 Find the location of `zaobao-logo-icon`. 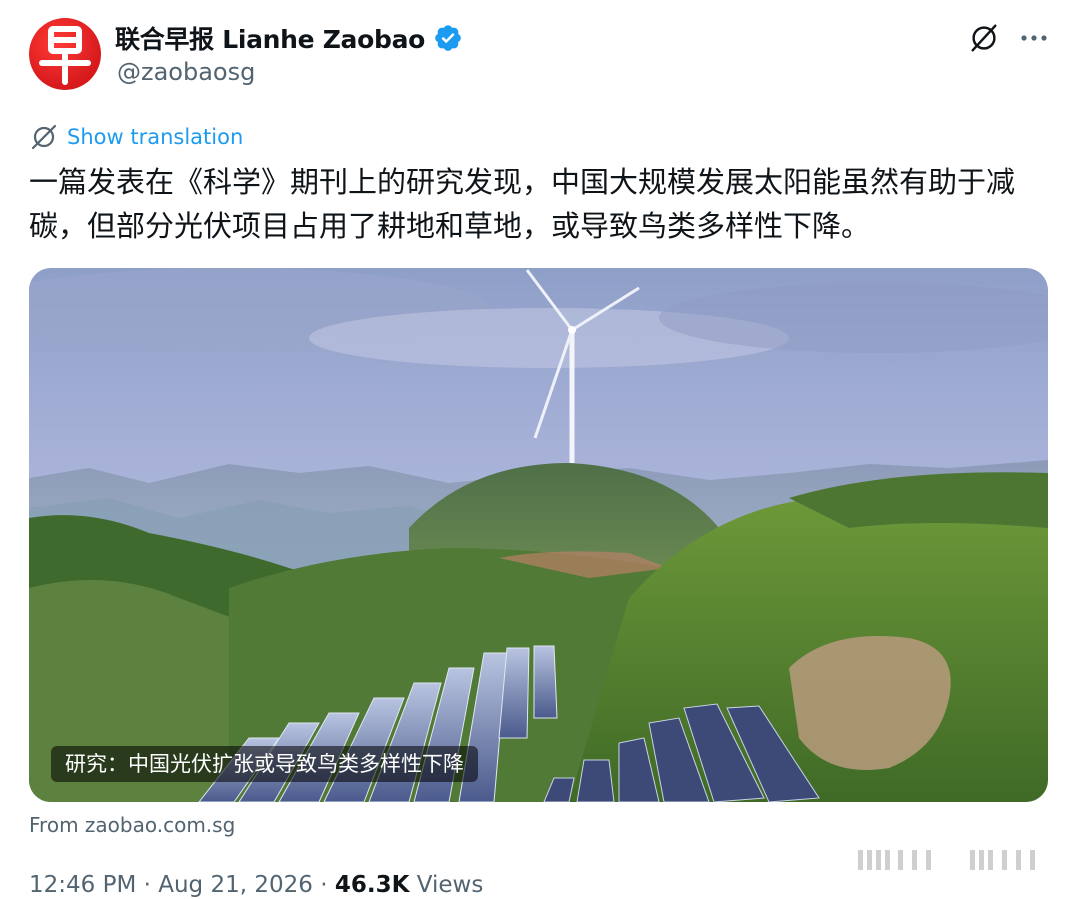

zaobao-logo-icon is located at coordinates (65, 55).